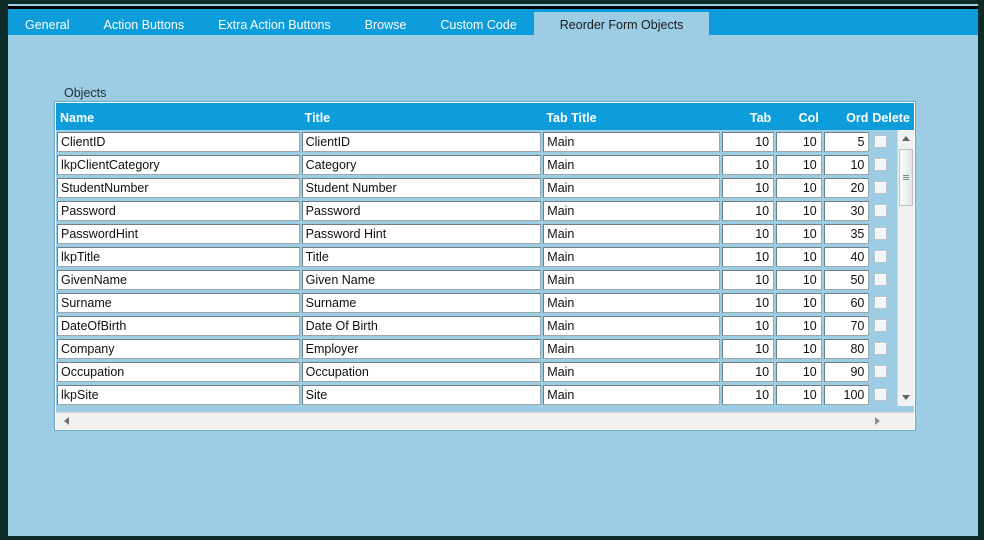  What do you see at coordinates (847, 120) in the screenshot?
I see `column-header-ord: Ord` at bounding box center [847, 120].